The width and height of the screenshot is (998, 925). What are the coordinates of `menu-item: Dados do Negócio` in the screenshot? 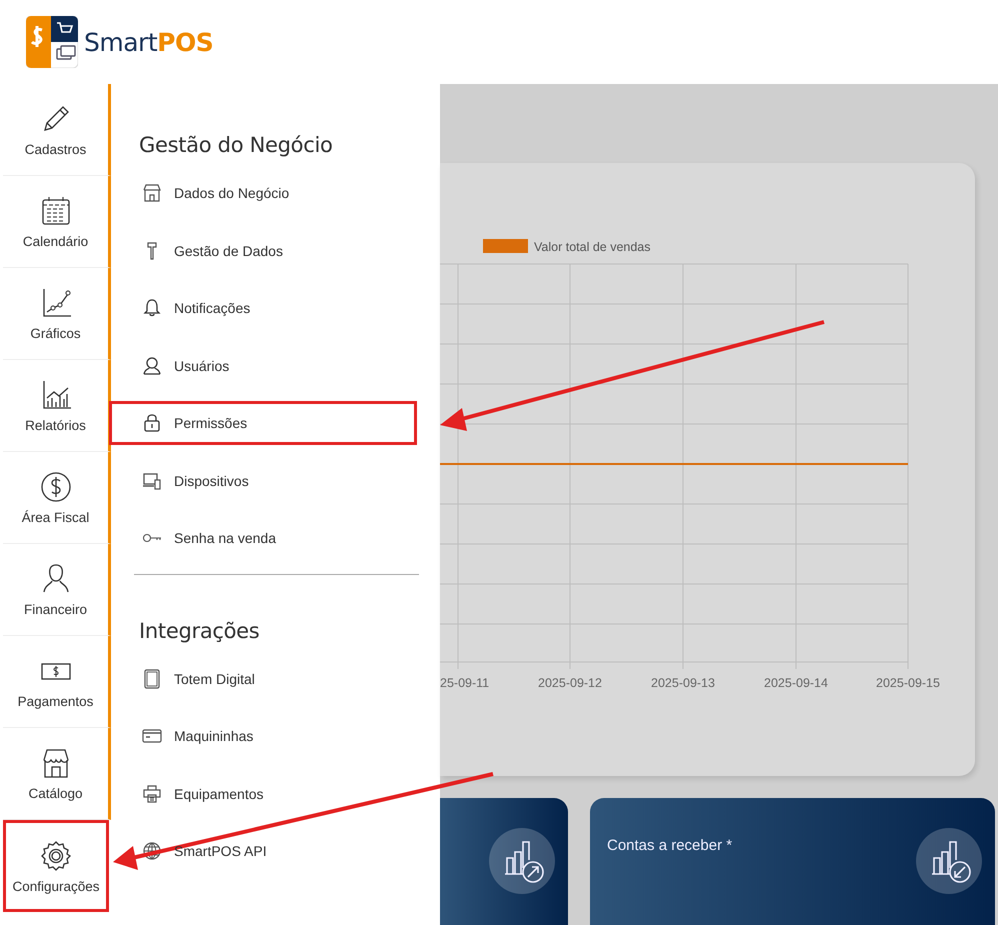 It's located at (263, 193).